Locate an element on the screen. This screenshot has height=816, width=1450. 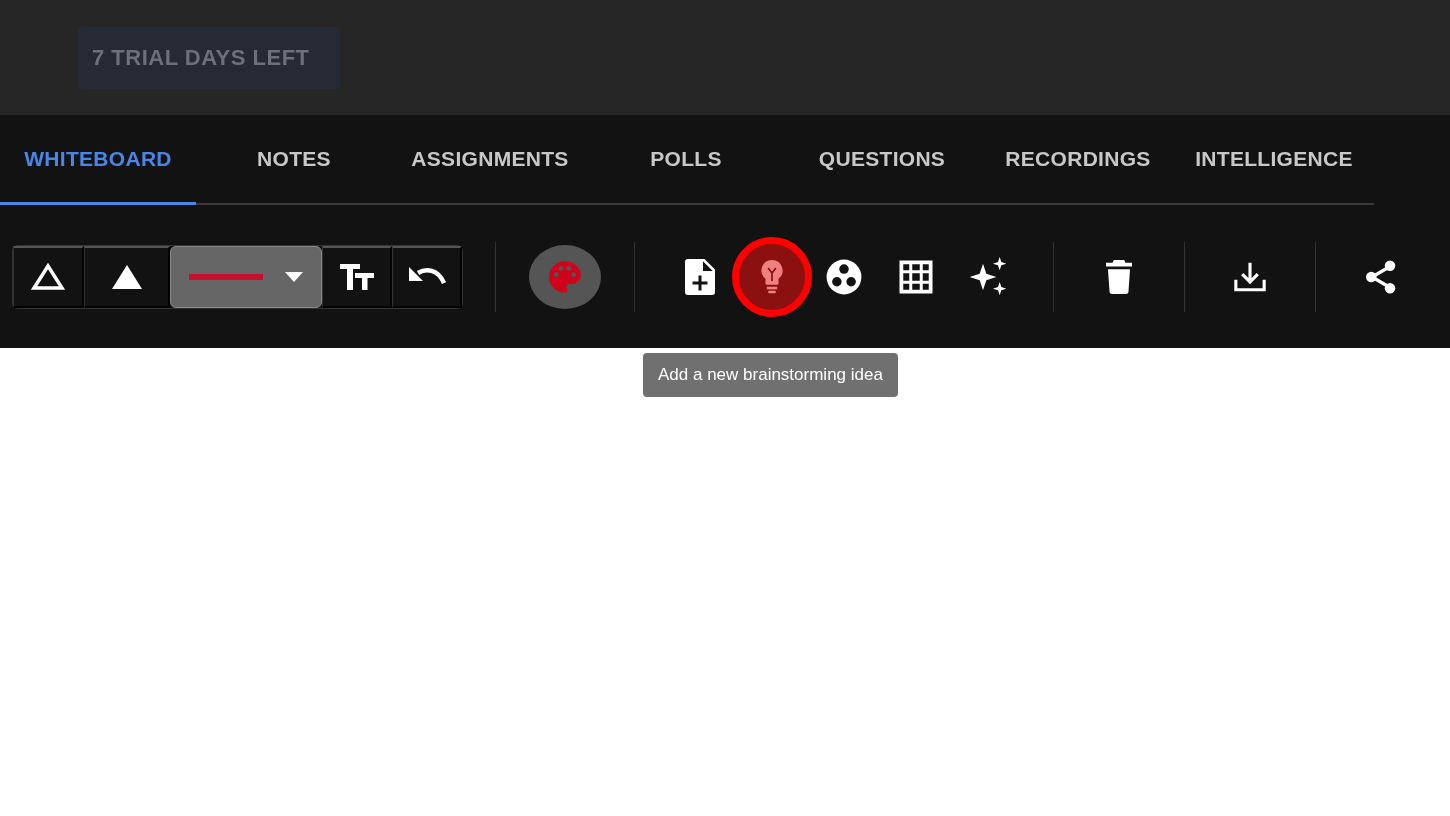
grid-icon is located at coordinates (916, 276).